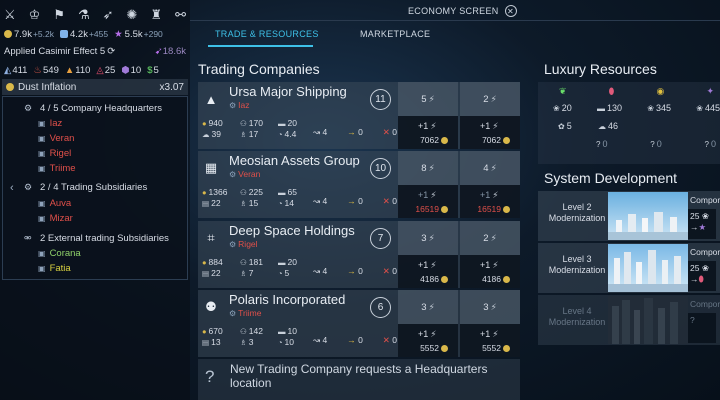  I want to click on modernization-cost: 25 ❀ →★, so click(702, 224).